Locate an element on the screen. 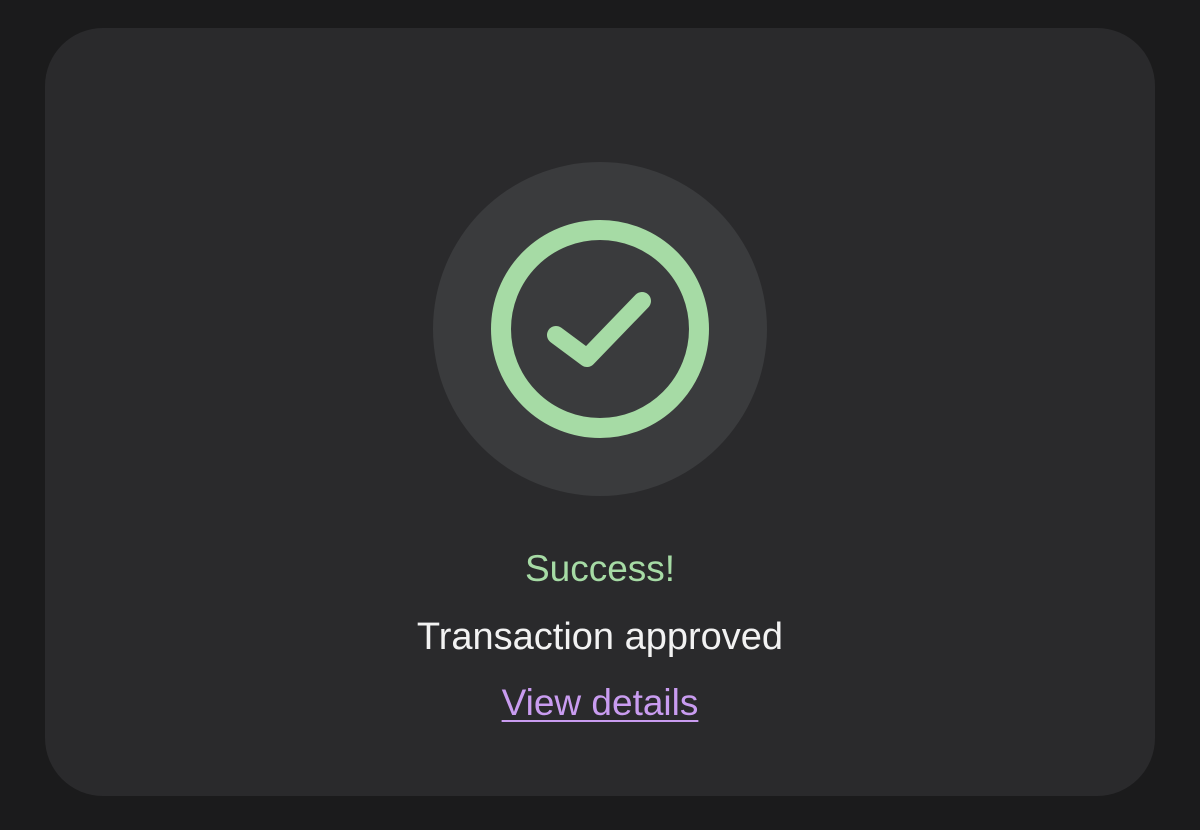  checkmark-circle-icon is located at coordinates (600, 329).